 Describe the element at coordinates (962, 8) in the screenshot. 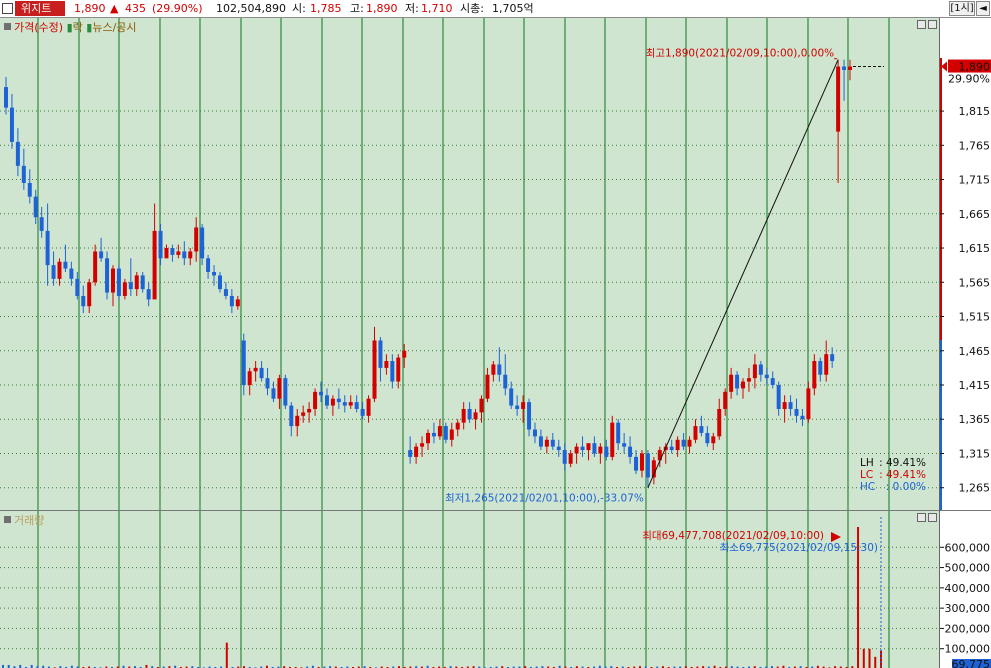

I see `interval-button: [1시]` at that location.